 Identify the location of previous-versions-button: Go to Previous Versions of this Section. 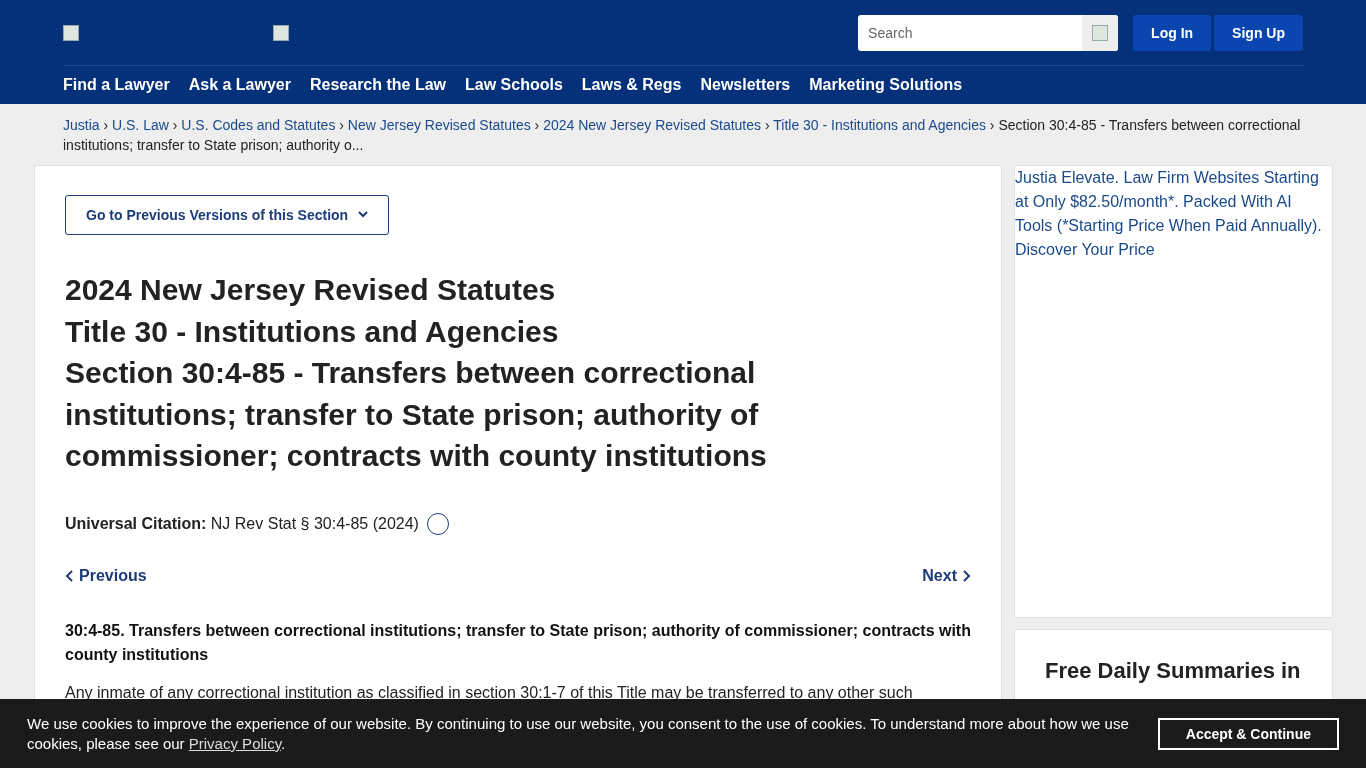
(227, 215).